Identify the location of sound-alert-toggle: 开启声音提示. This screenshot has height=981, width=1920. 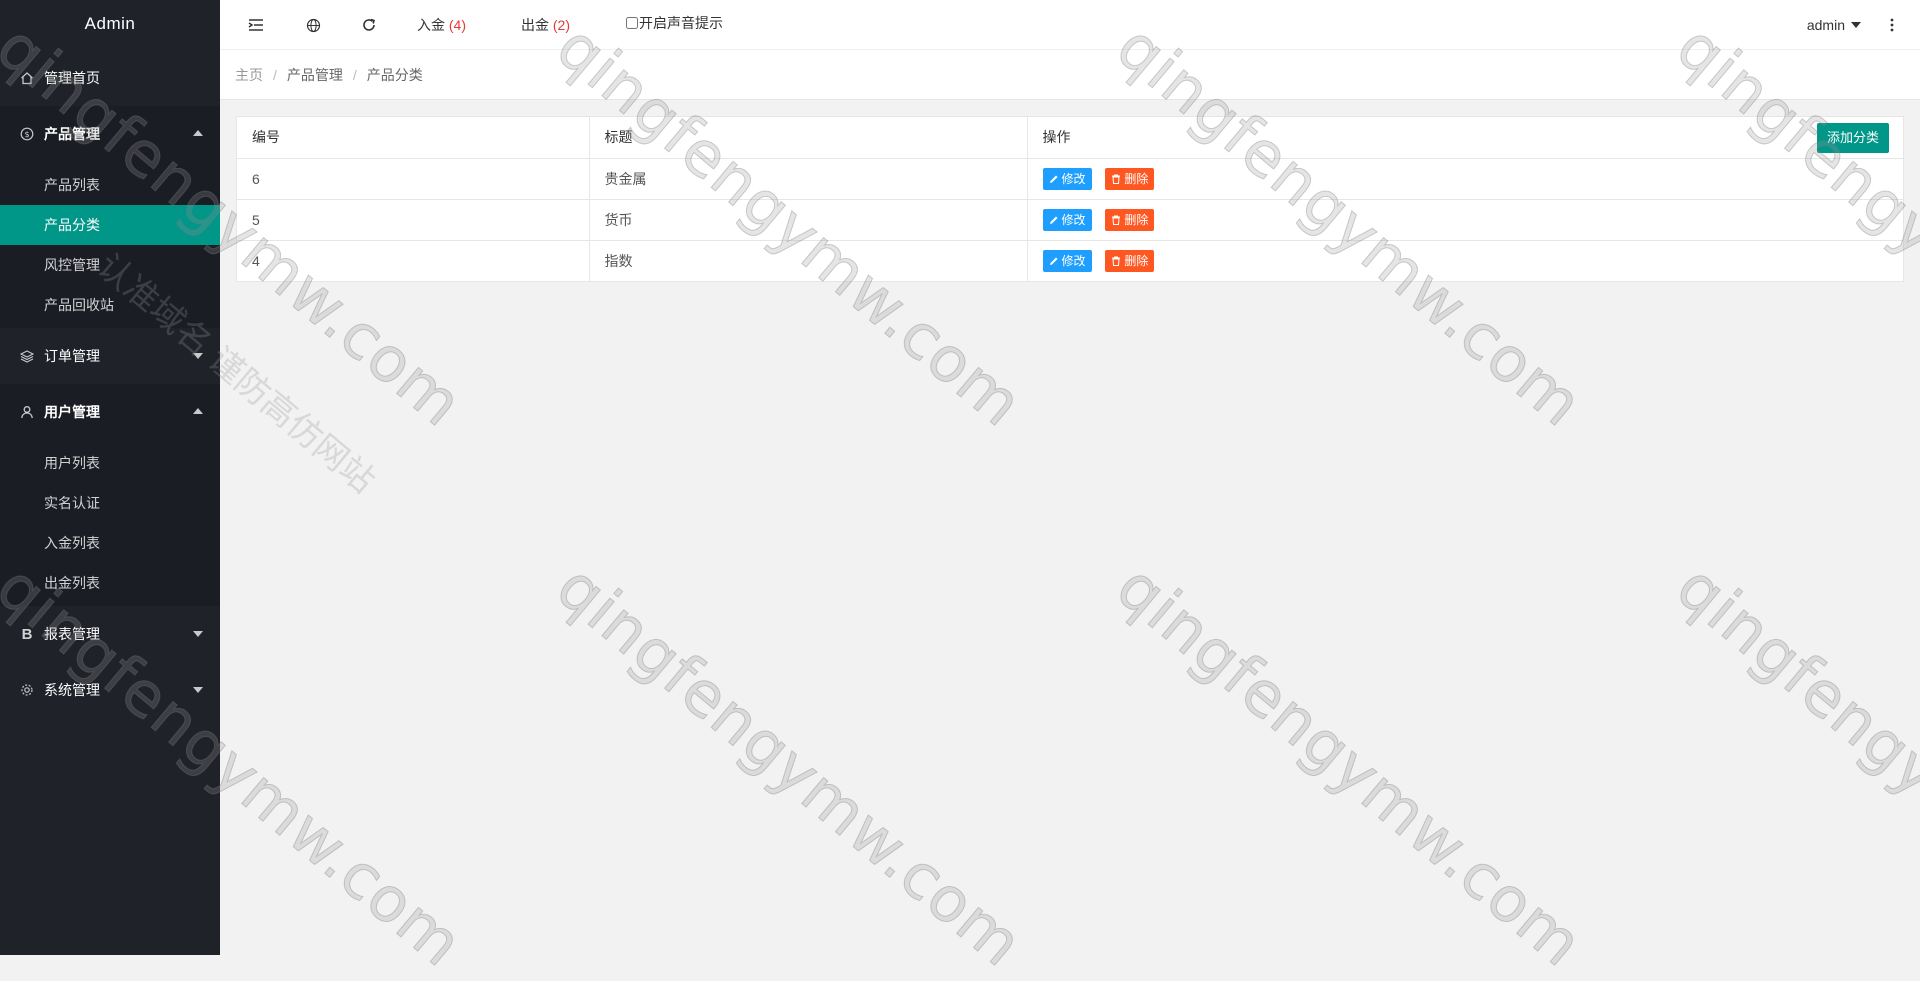
(674, 24).